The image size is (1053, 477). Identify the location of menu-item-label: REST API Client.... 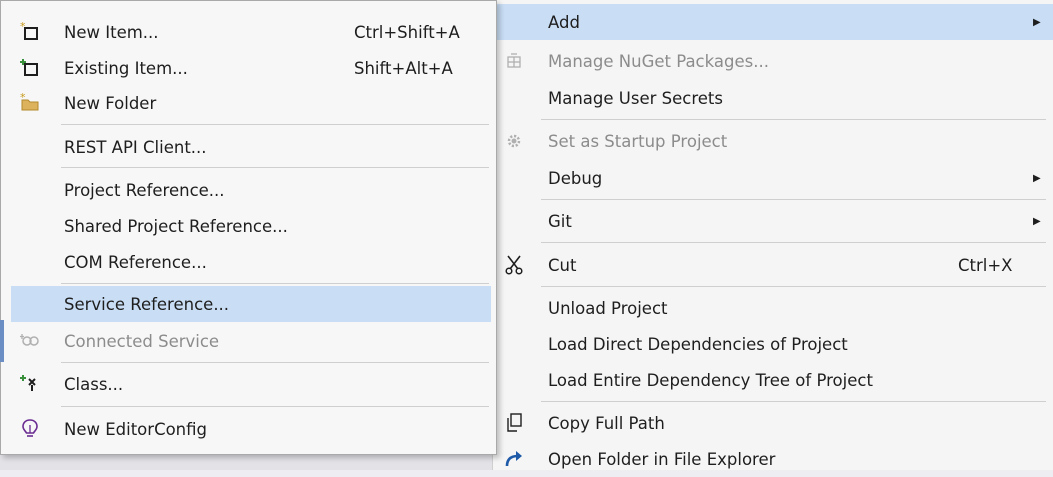
(135, 147).